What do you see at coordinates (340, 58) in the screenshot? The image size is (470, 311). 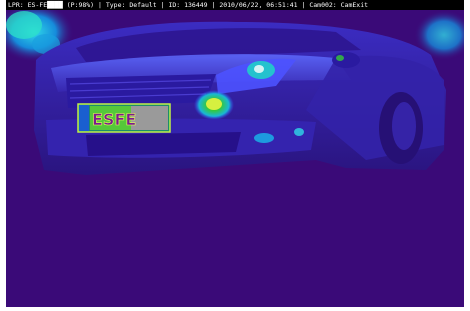 I see `mirror-highlight` at bounding box center [340, 58].